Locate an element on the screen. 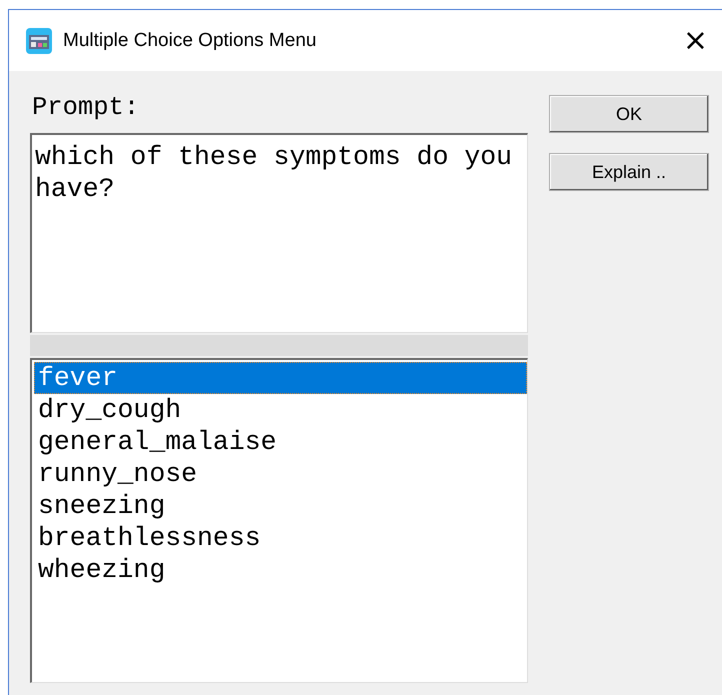  close-button: × is located at coordinates (695, 41).